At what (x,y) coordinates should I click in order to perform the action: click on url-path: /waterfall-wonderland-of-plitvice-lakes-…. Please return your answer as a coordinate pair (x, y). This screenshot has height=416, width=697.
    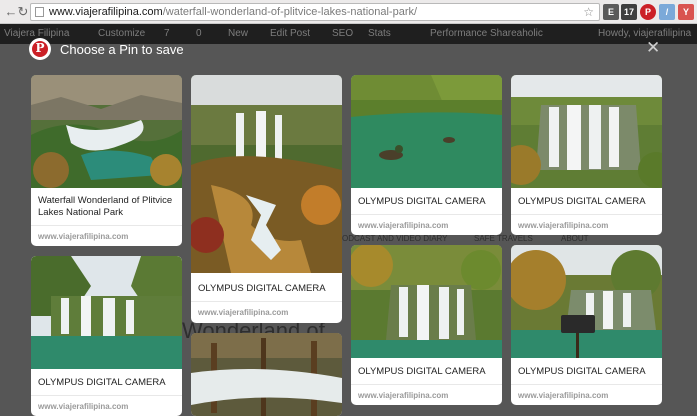
    Looking at the image, I should click on (290, 12).